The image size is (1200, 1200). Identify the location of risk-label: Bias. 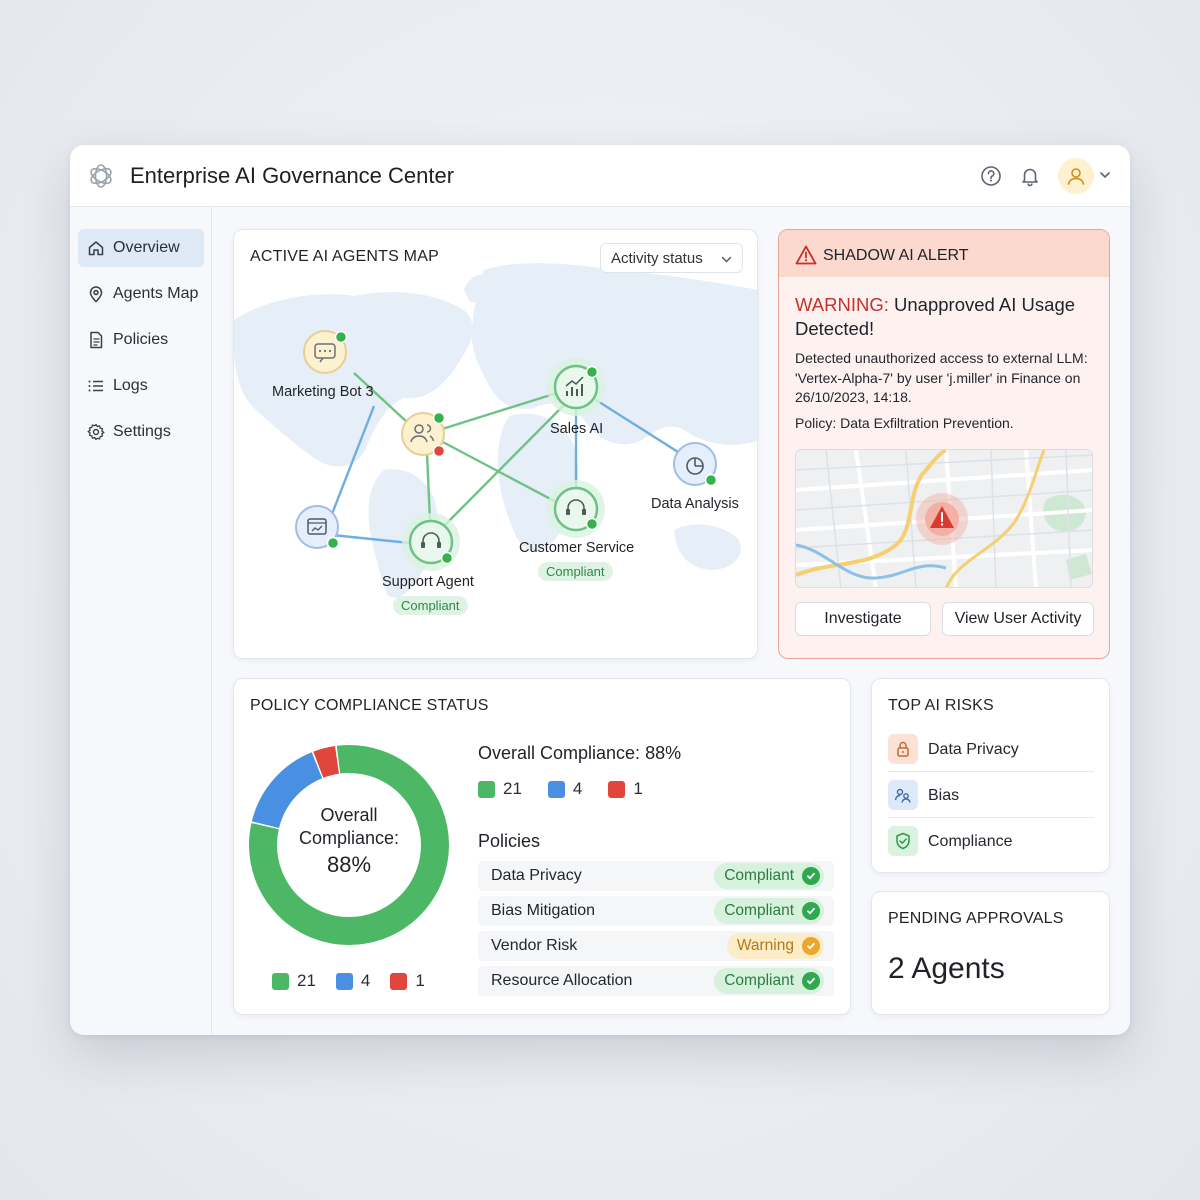
(944, 795).